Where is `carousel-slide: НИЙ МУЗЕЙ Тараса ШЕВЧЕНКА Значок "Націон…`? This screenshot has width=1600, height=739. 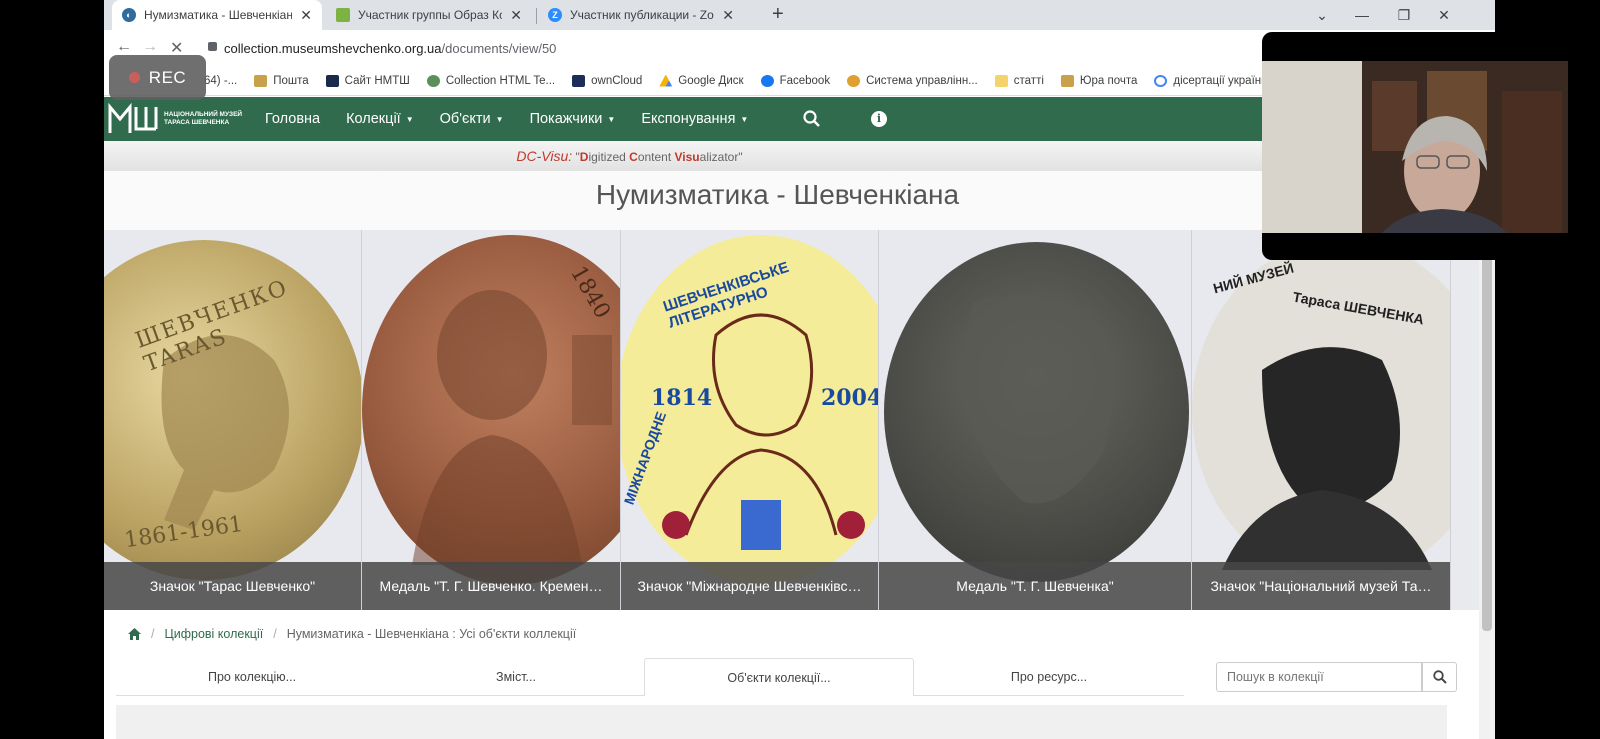 carousel-slide: НИЙ МУЗЕЙ Тараса ШЕВЧЕНКА Значок "Націон… is located at coordinates (1321, 420).